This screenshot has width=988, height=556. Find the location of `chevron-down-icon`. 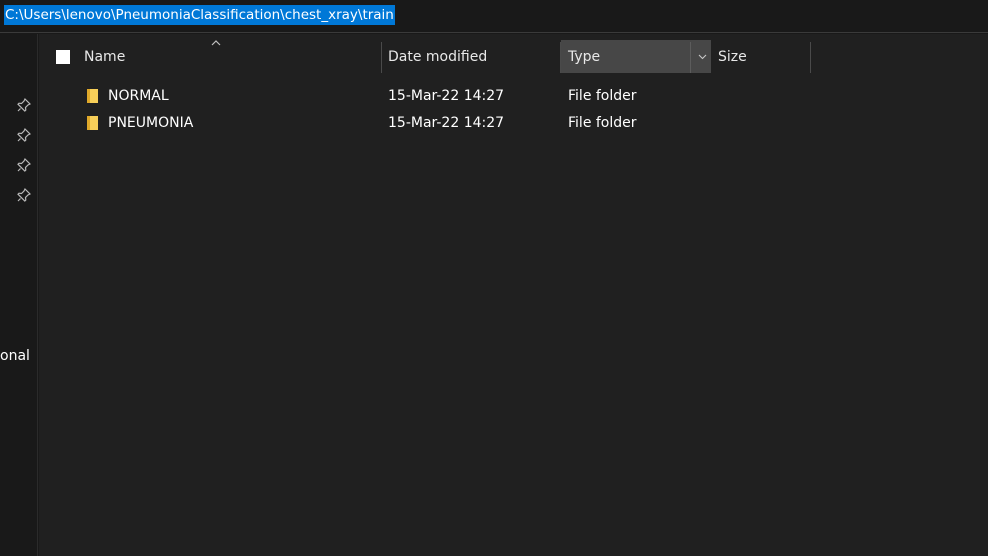

chevron-down-icon is located at coordinates (702, 56).